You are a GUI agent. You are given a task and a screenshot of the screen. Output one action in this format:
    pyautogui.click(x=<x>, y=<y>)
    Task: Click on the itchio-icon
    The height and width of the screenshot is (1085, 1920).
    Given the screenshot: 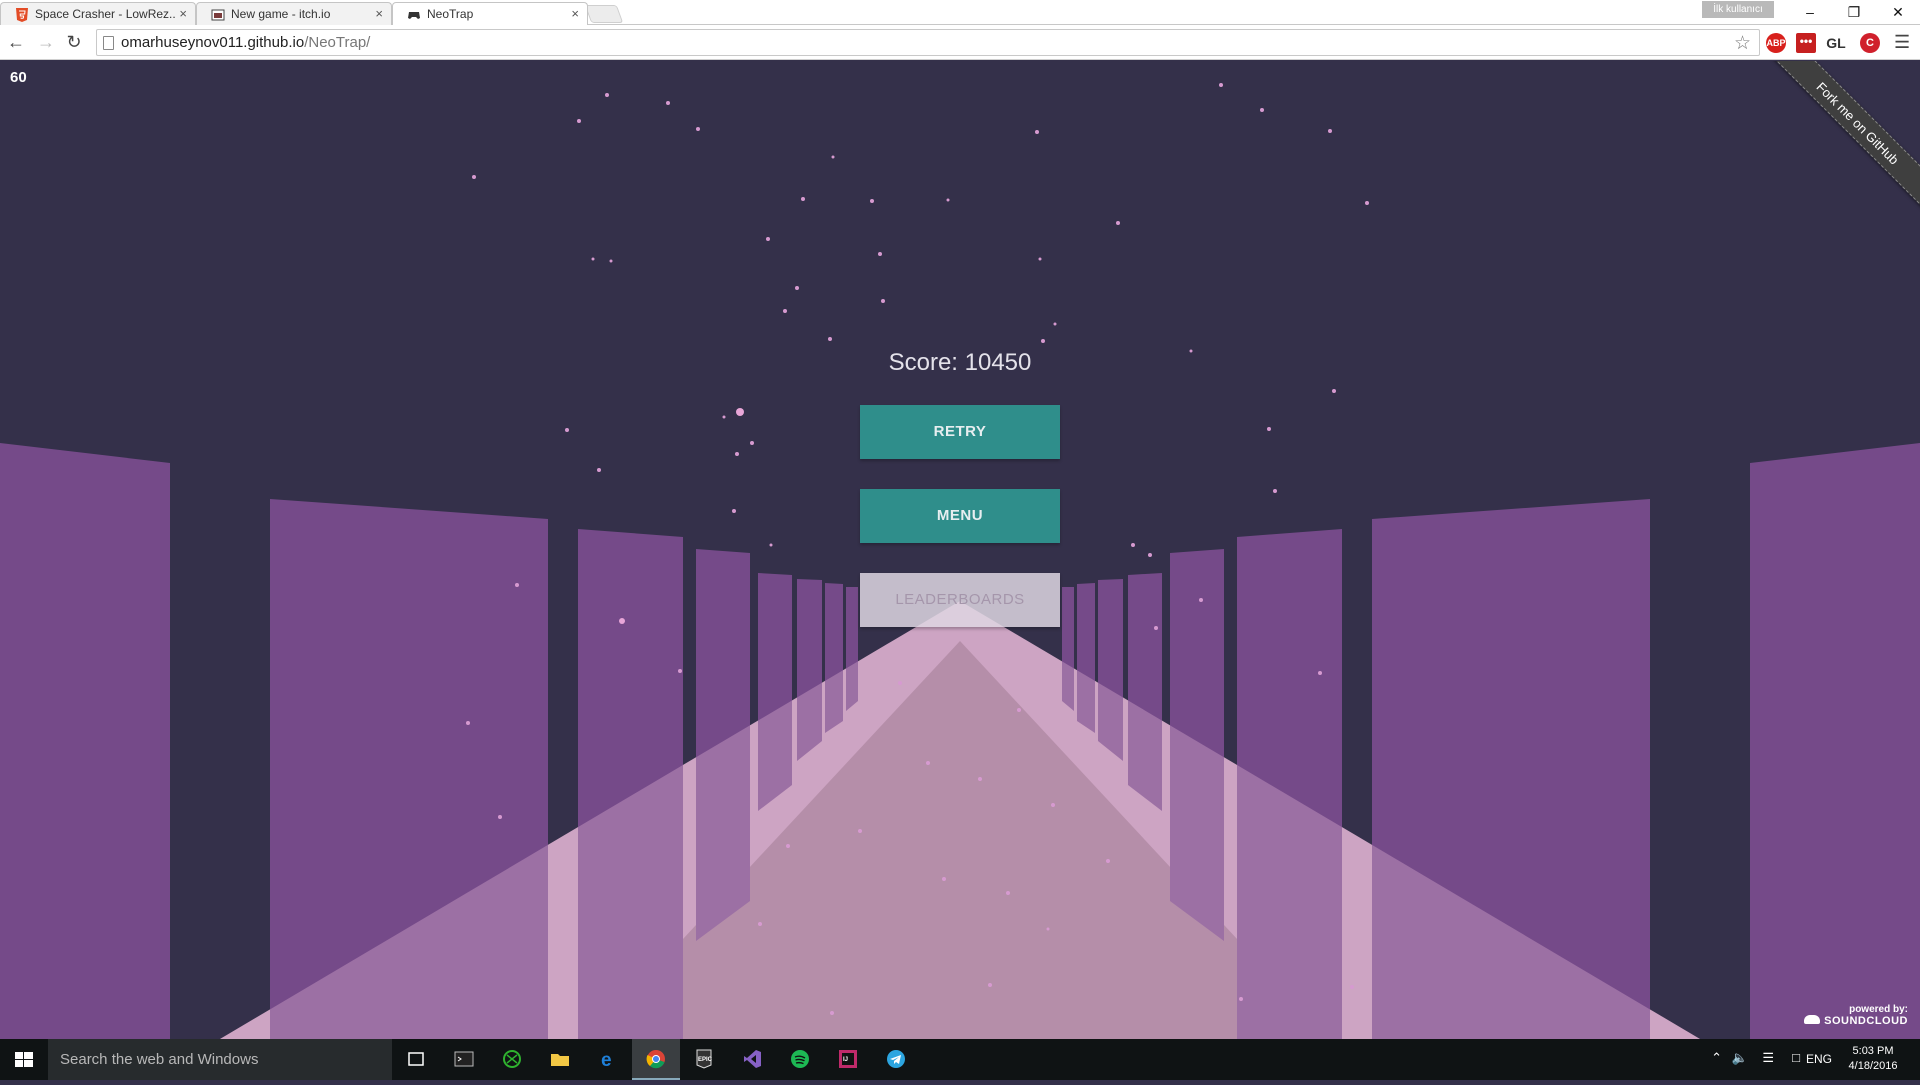 What is the action you would take?
    pyautogui.click(x=218, y=15)
    